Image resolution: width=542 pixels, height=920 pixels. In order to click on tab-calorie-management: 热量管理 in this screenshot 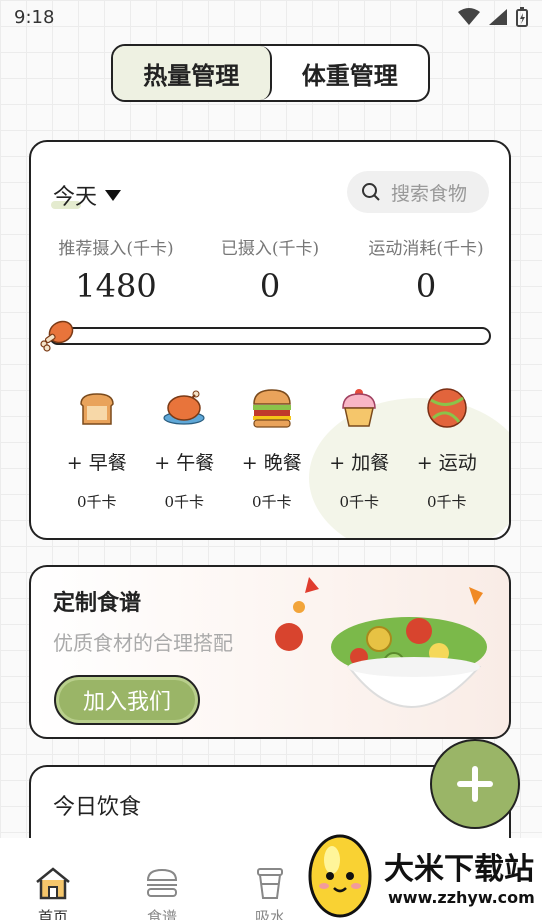, I will do `click(192, 73)`.